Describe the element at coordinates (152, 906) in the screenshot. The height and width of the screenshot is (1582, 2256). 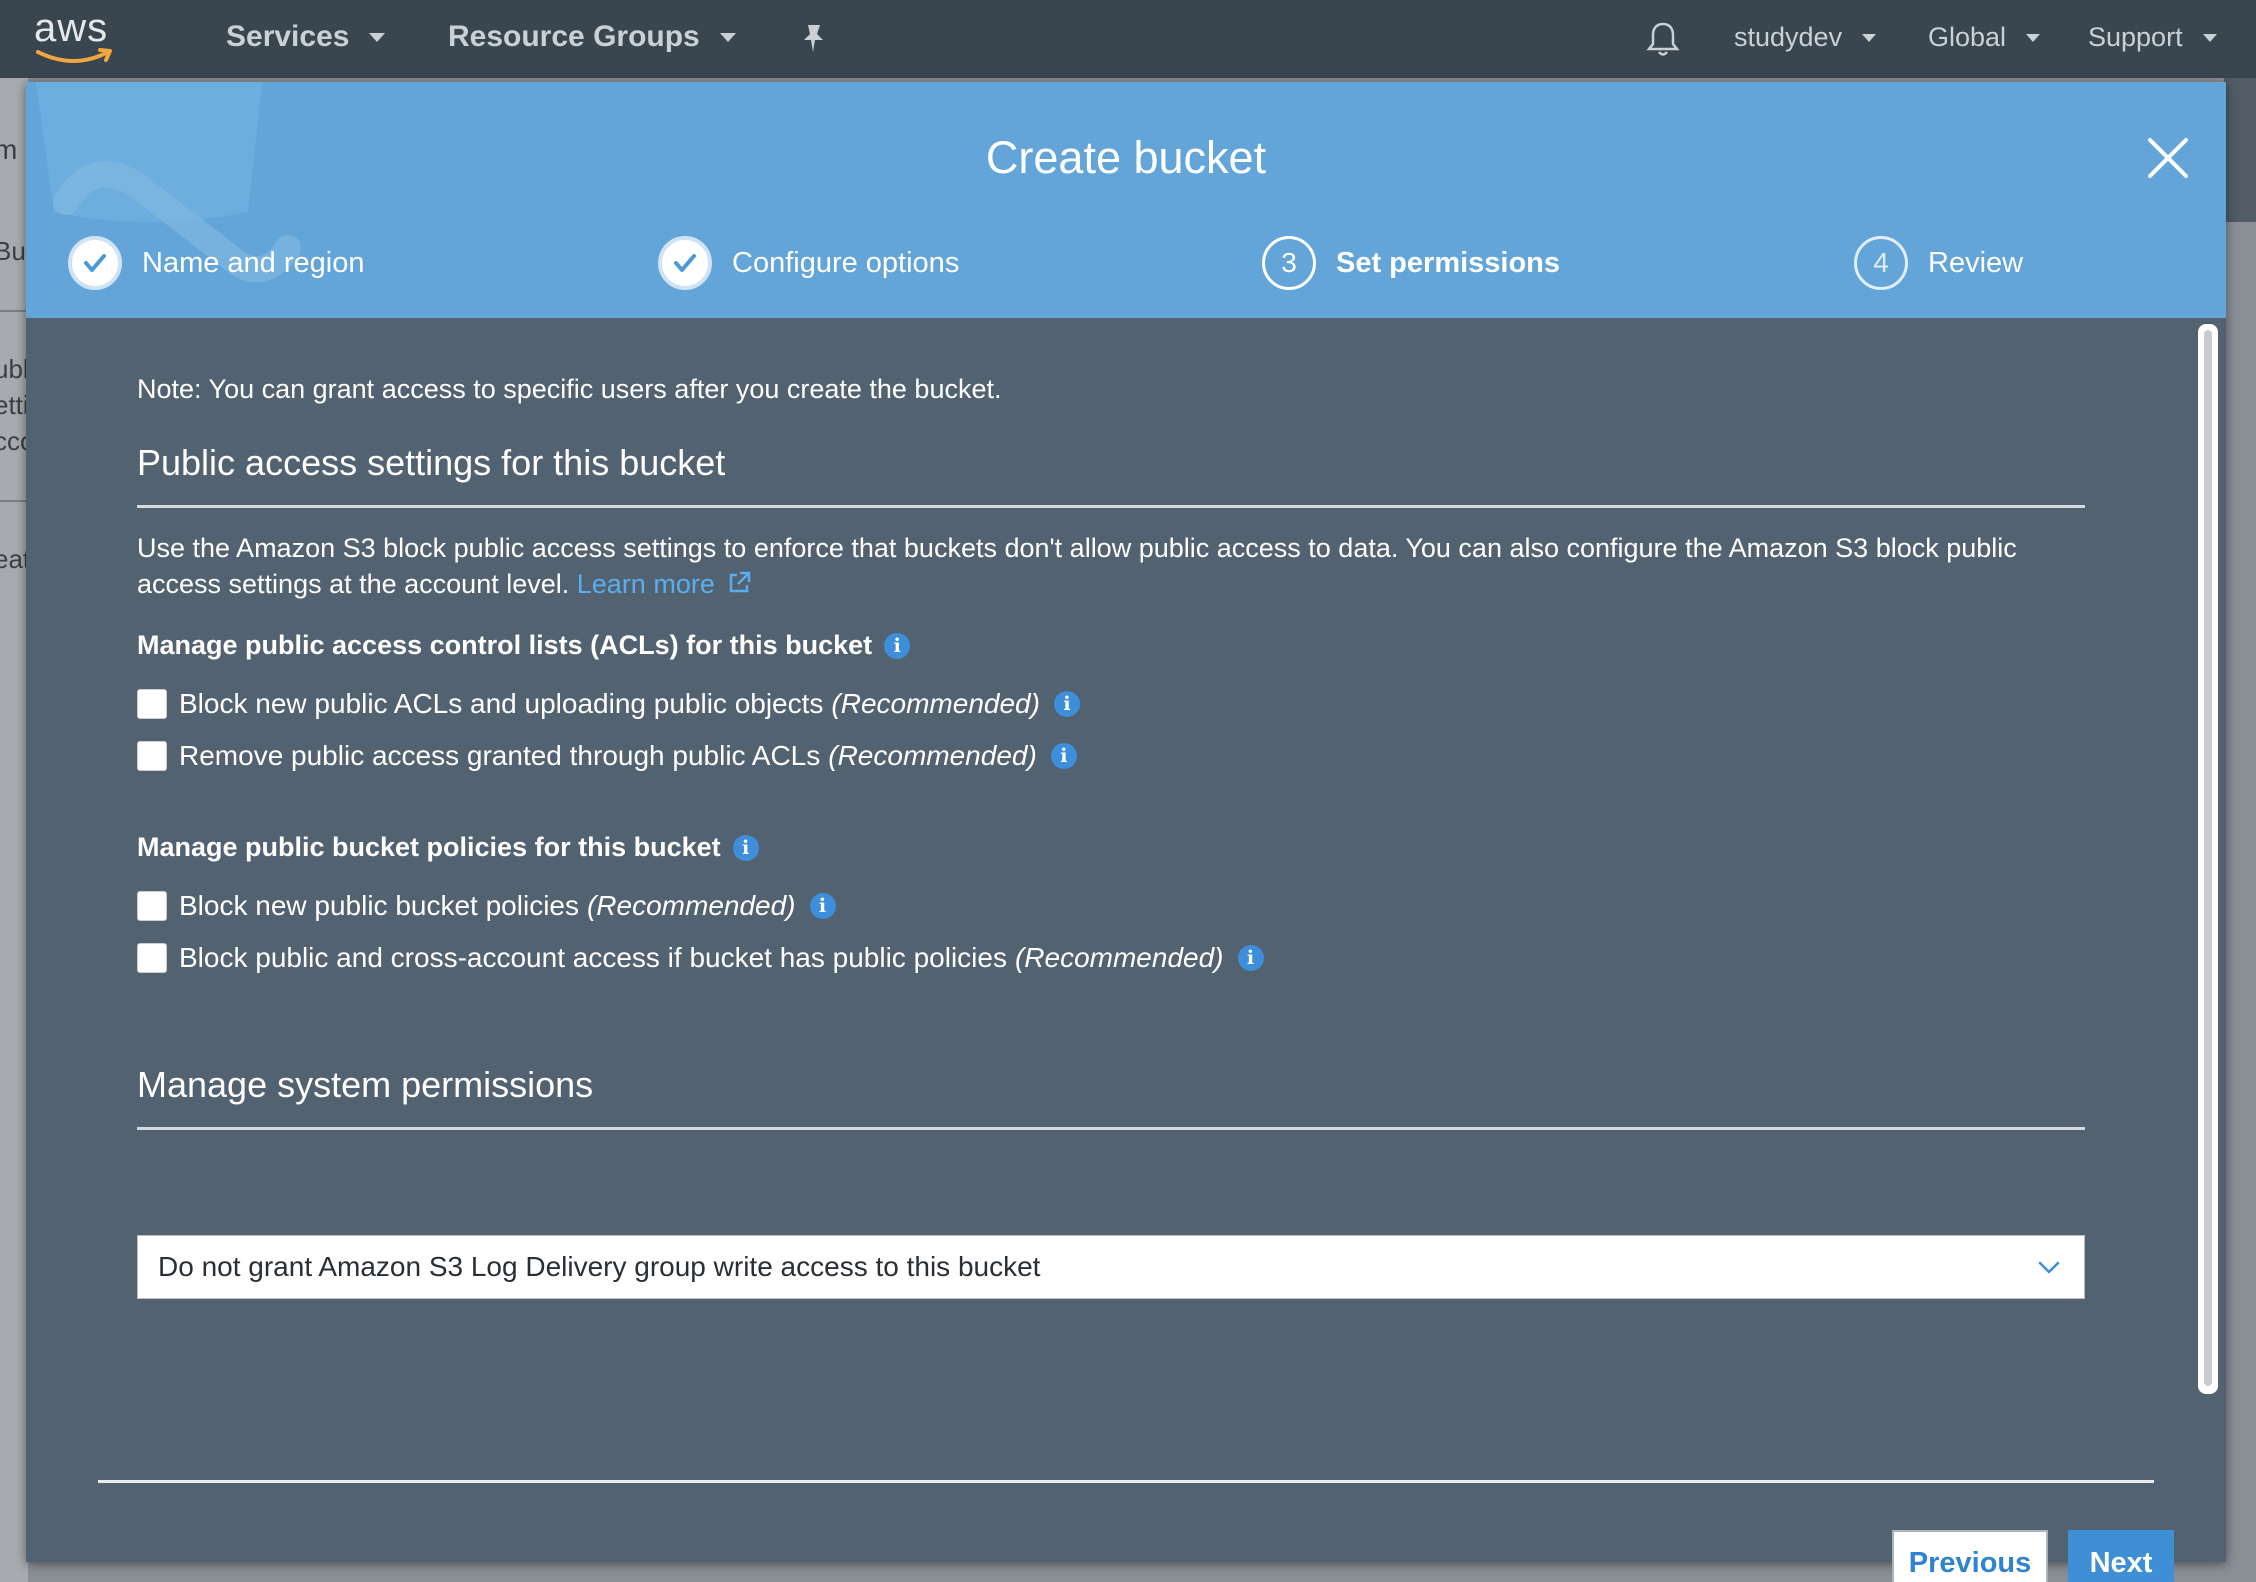
I see `block-new-policies-checkbox` at that location.